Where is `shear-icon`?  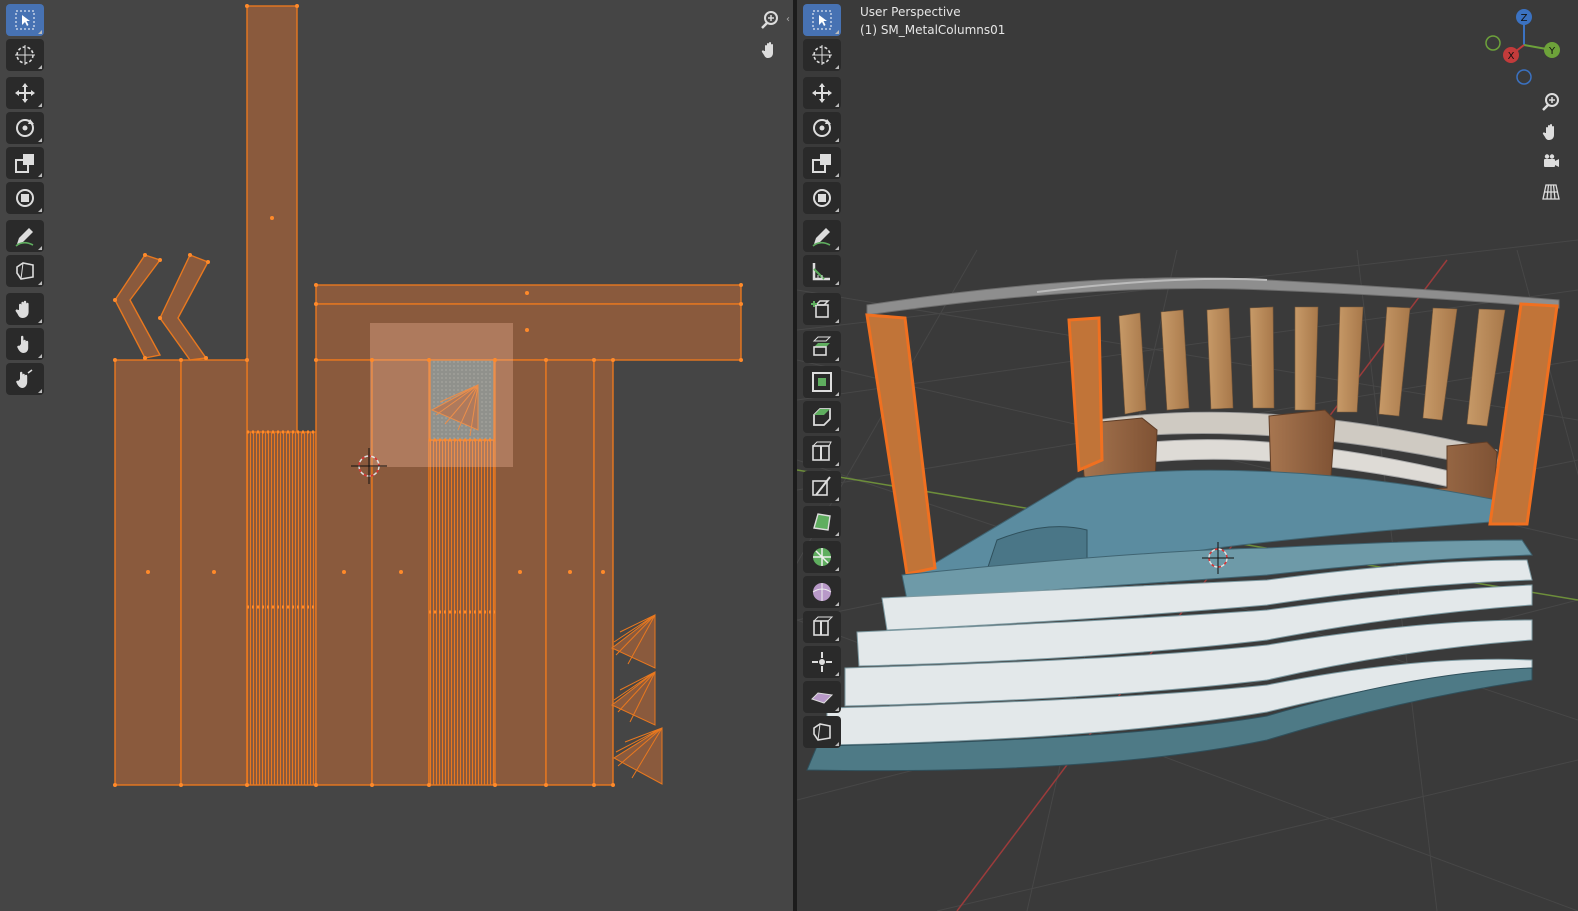
shear-icon is located at coordinates (822, 698).